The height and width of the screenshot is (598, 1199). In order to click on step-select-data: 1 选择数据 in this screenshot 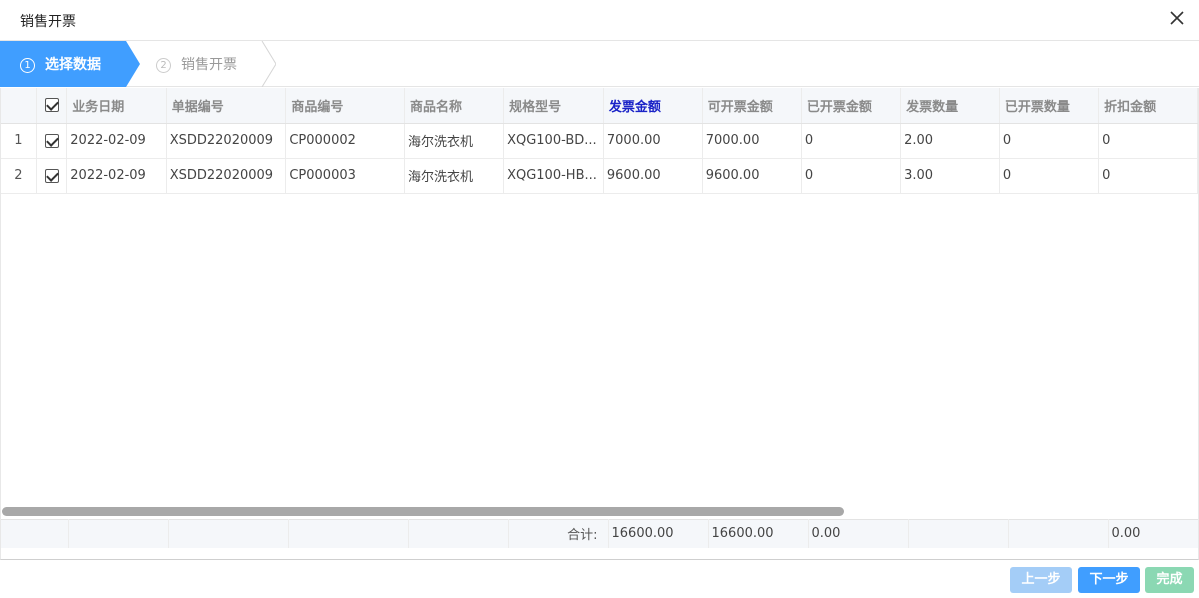, I will do `click(70, 64)`.